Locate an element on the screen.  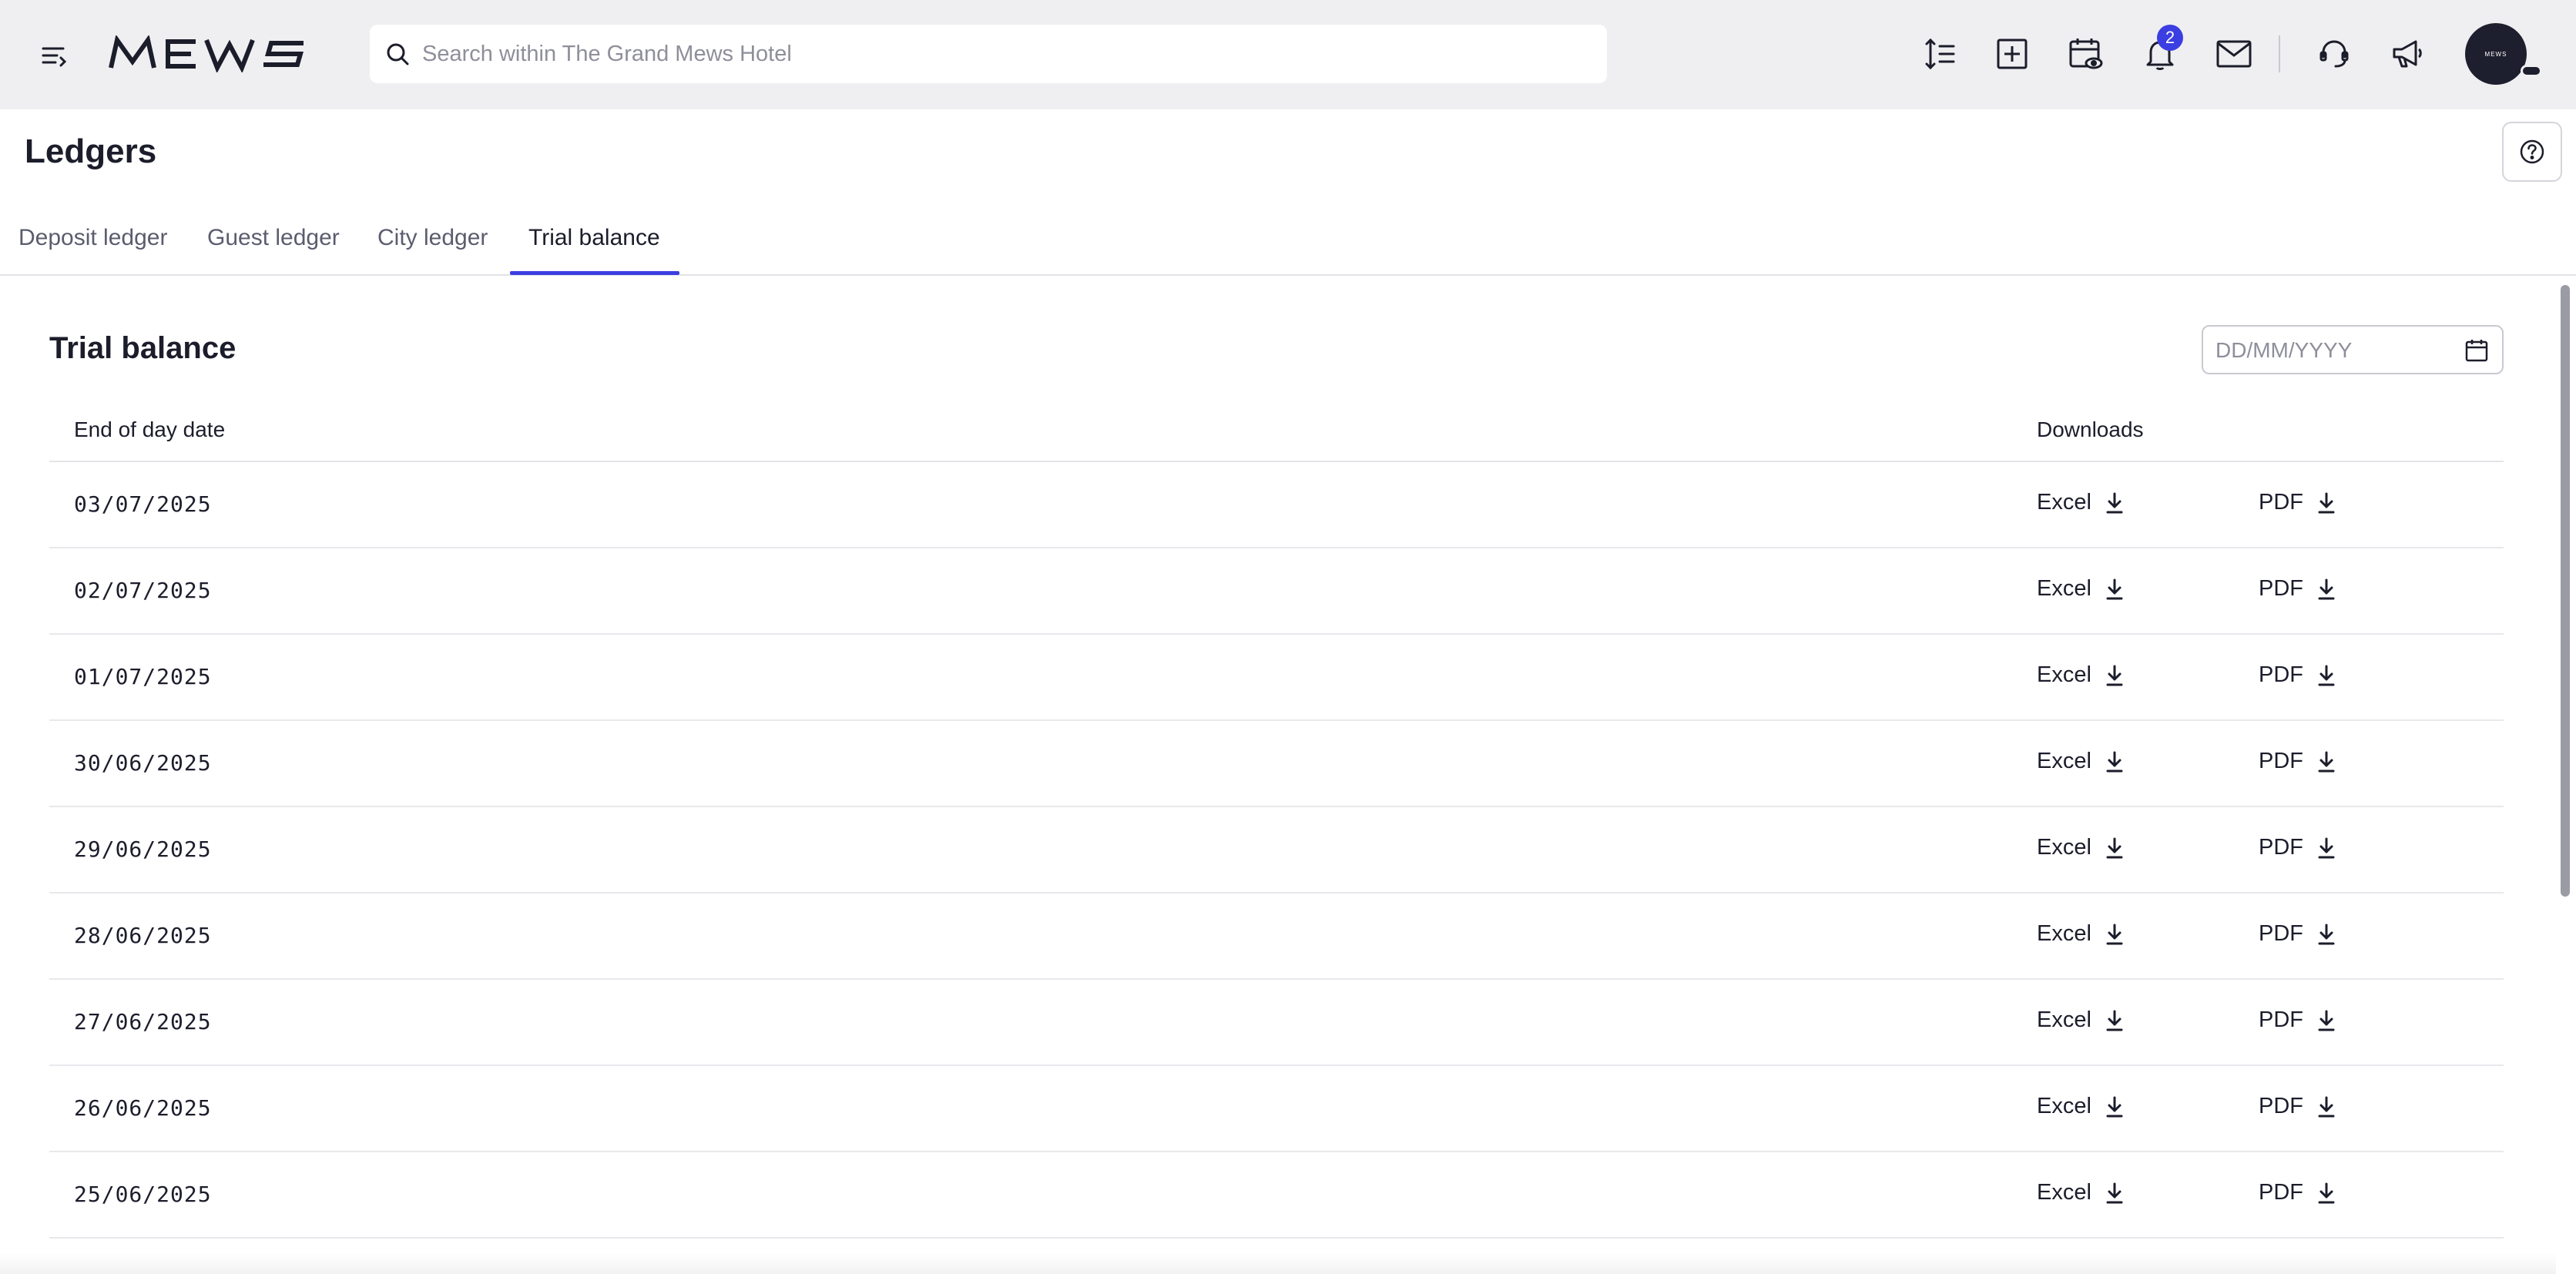
active-tab-indicator is located at coordinates (594, 273).